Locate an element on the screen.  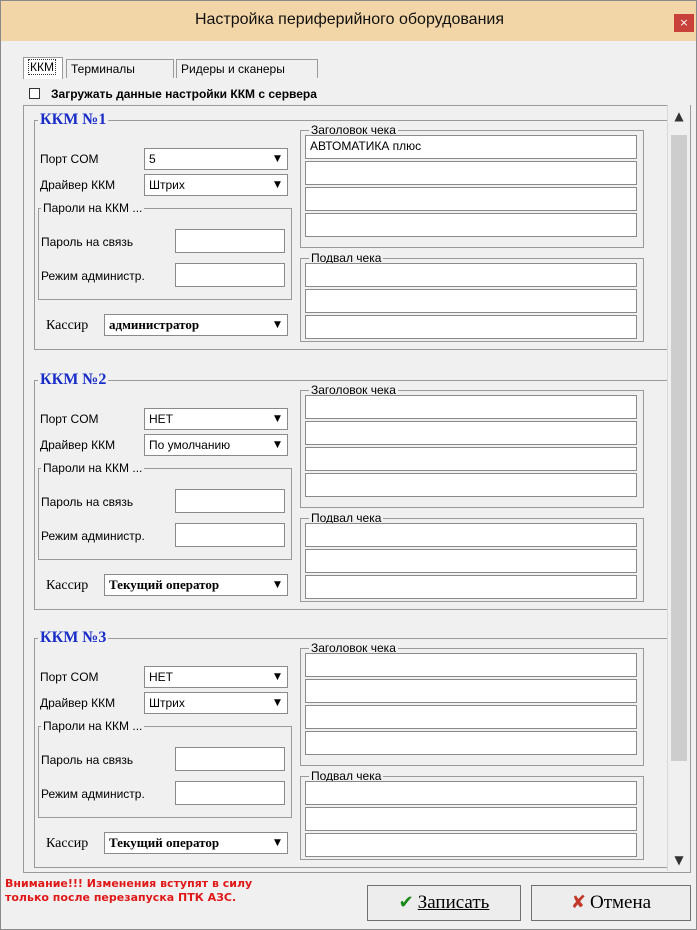
title-bar: Настройка периферийного оборудования × is located at coordinates (348, 21).